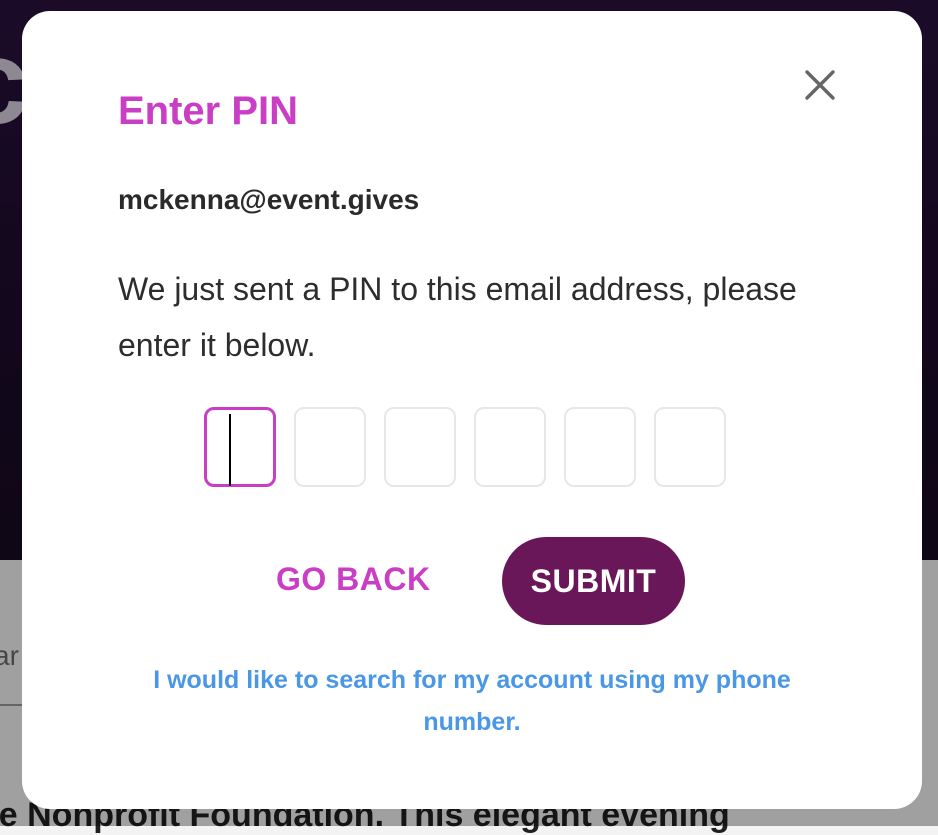 The height and width of the screenshot is (835, 938). What do you see at coordinates (208, 111) in the screenshot?
I see `dialog-title: Enter PIN` at bounding box center [208, 111].